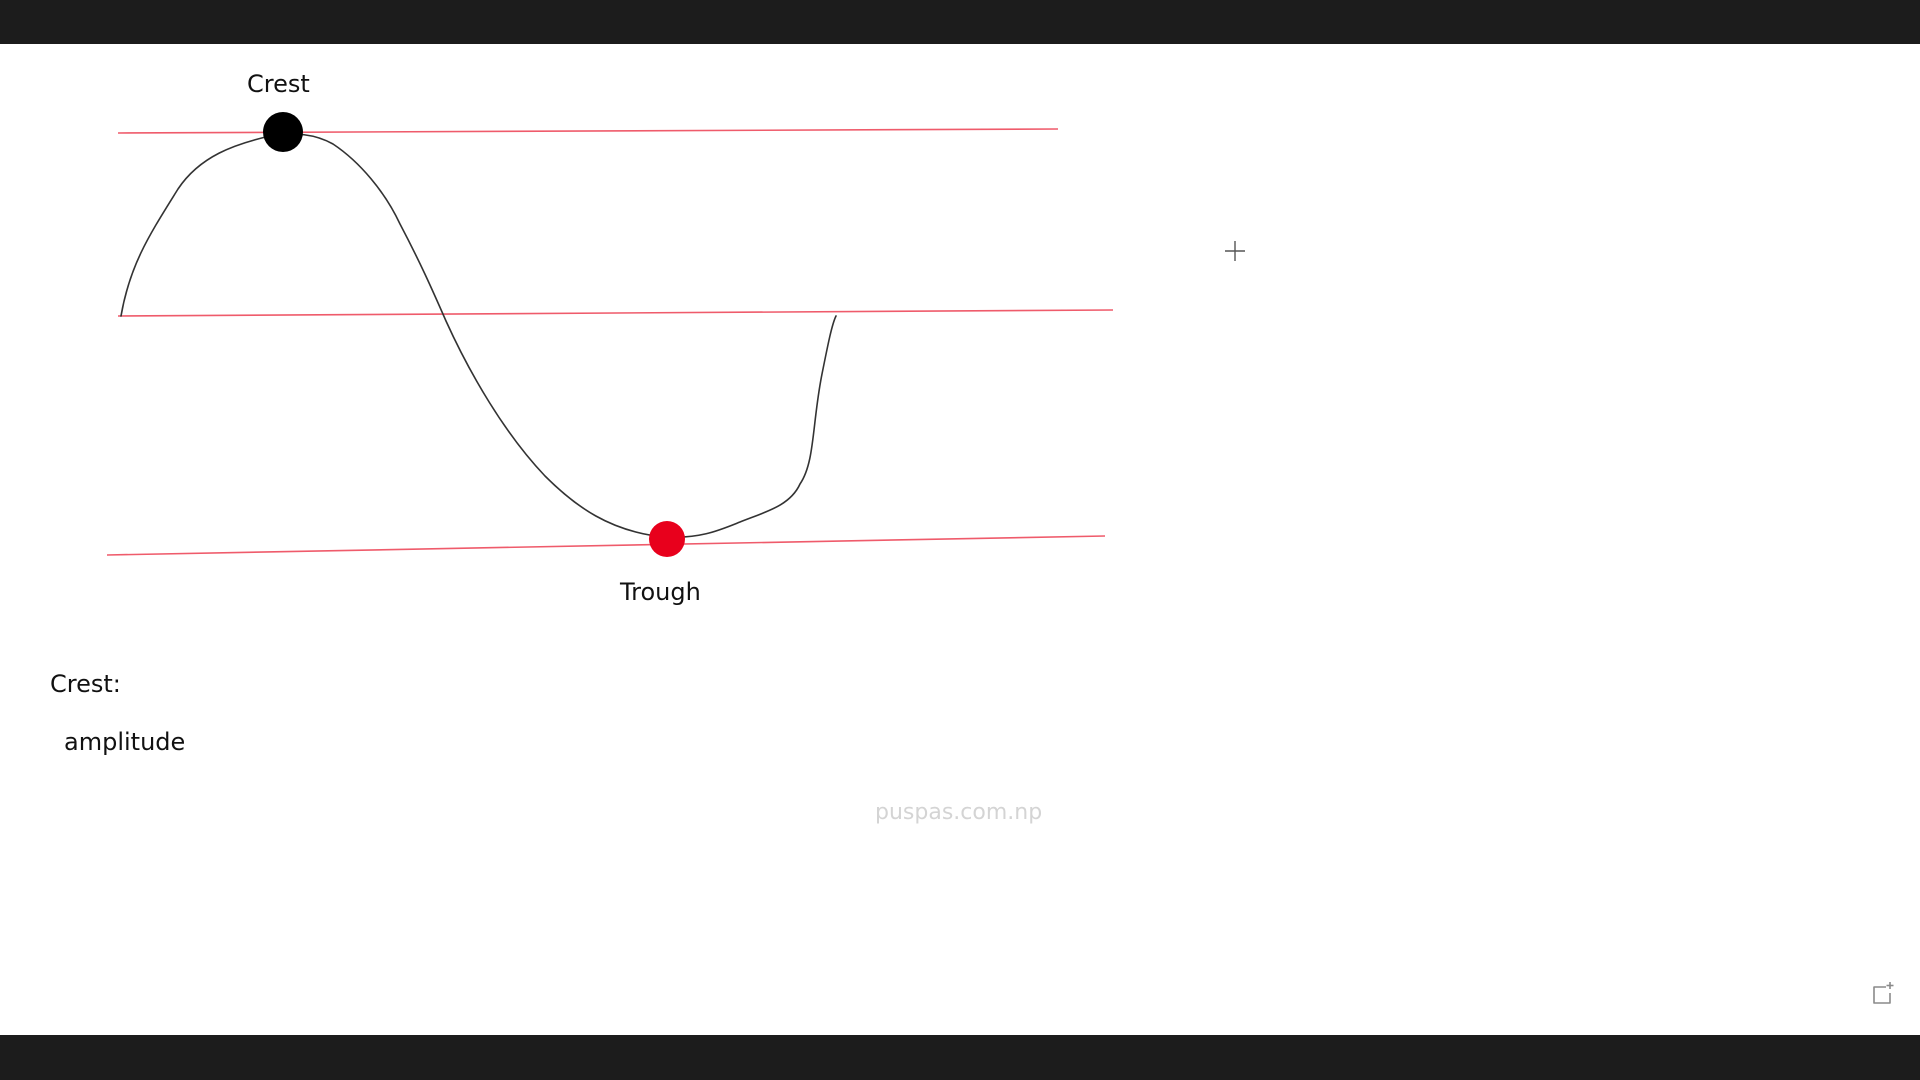 The height and width of the screenshot is (1080, 1920). What do you see at coordinates (606, 545) in the screenshot?
I see `trough-reference-line` at bounding box center [606, 545].